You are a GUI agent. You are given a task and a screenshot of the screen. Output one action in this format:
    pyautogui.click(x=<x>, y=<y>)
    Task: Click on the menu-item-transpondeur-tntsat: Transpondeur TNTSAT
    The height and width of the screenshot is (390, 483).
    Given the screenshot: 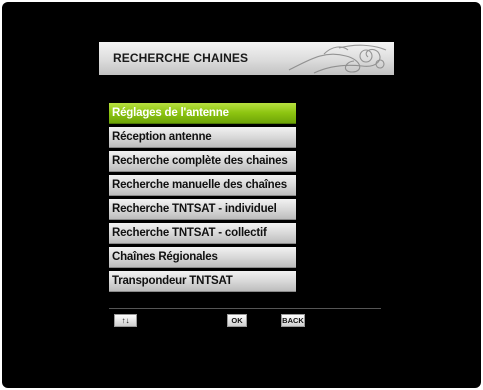 What is the action you would take?
    pyautogui.click(x=202, y=281)
    